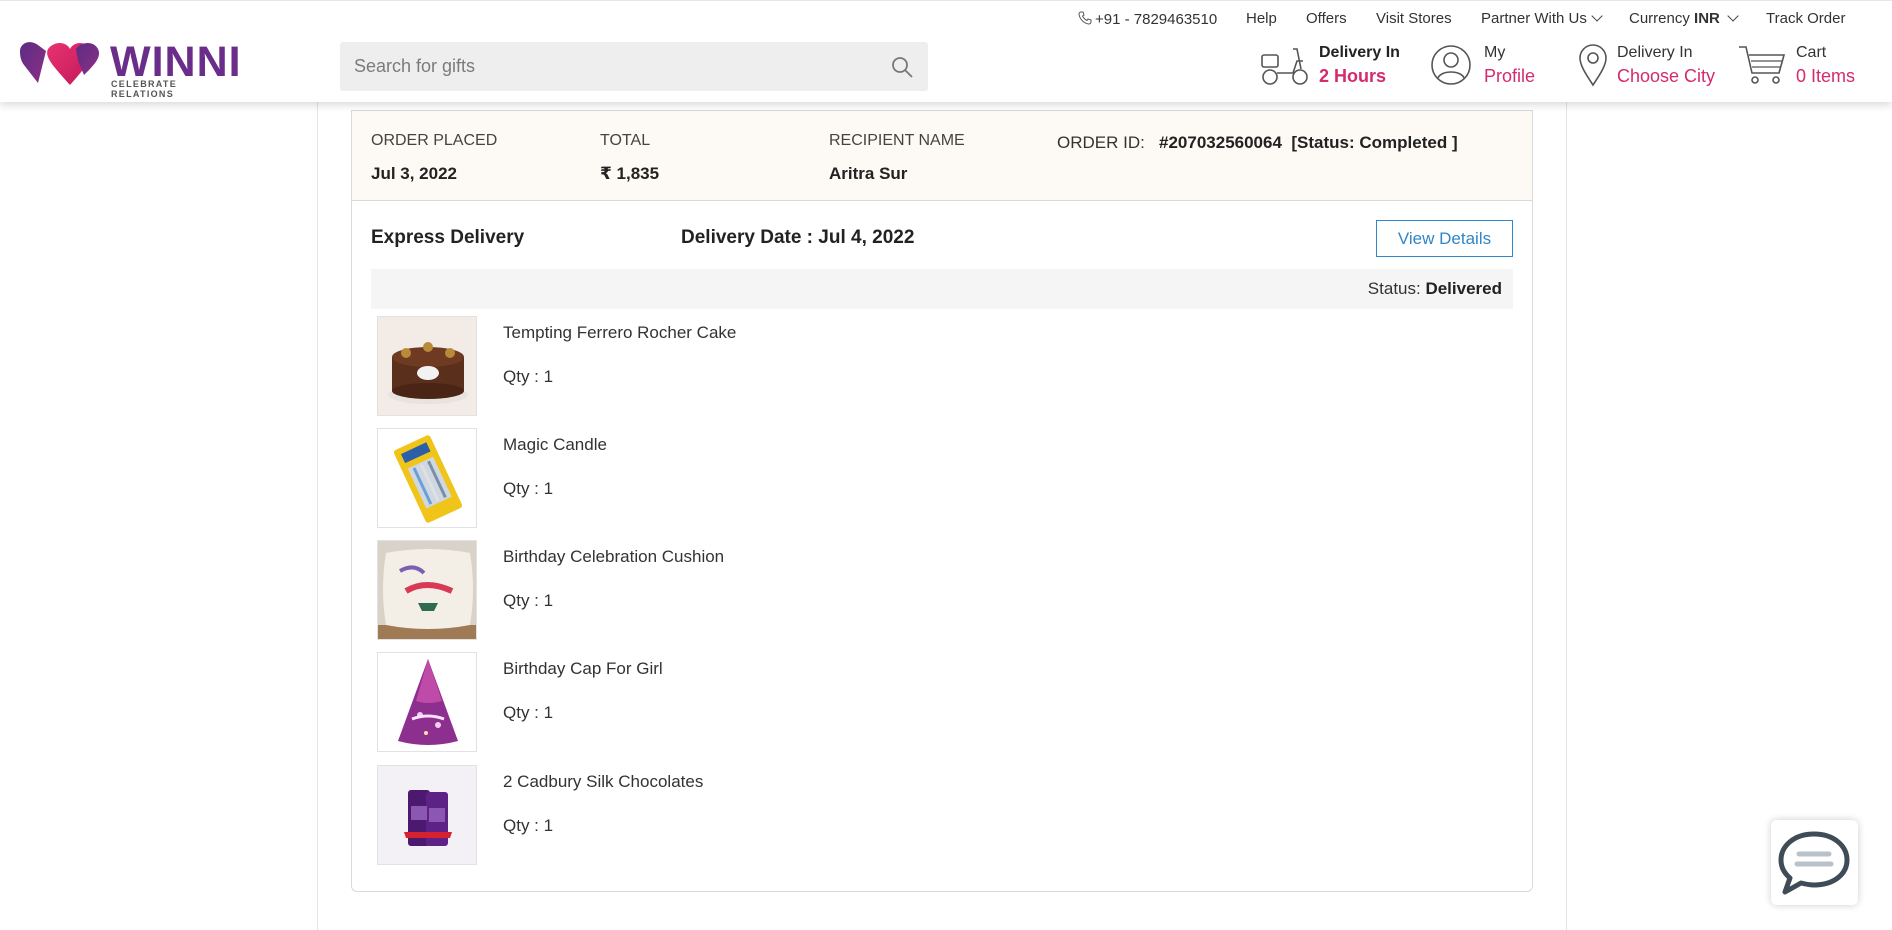 This screenshot has height=930, width=1892. What do you see at coordinates (927, 590) in the screenshot?
I see `order-item: Birthday Celebration Cushion Qty : 1` at bounding box center [927, 590].